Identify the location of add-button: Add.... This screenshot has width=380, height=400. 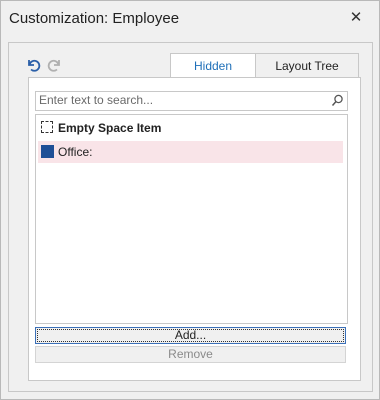
(190, 335).